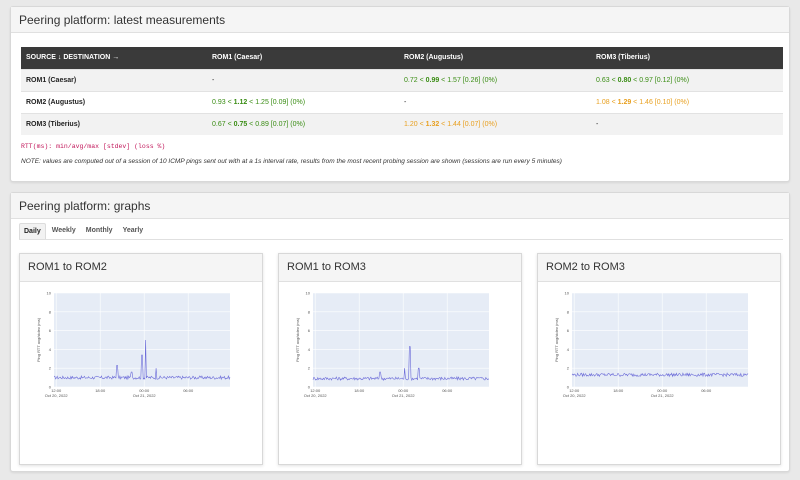 Image resolution: width=800 pixels, height=480 pixels. Describe the element at coordinates (432, 80) in the screenshot. I see `rtt-avg: 0.99` at that location.